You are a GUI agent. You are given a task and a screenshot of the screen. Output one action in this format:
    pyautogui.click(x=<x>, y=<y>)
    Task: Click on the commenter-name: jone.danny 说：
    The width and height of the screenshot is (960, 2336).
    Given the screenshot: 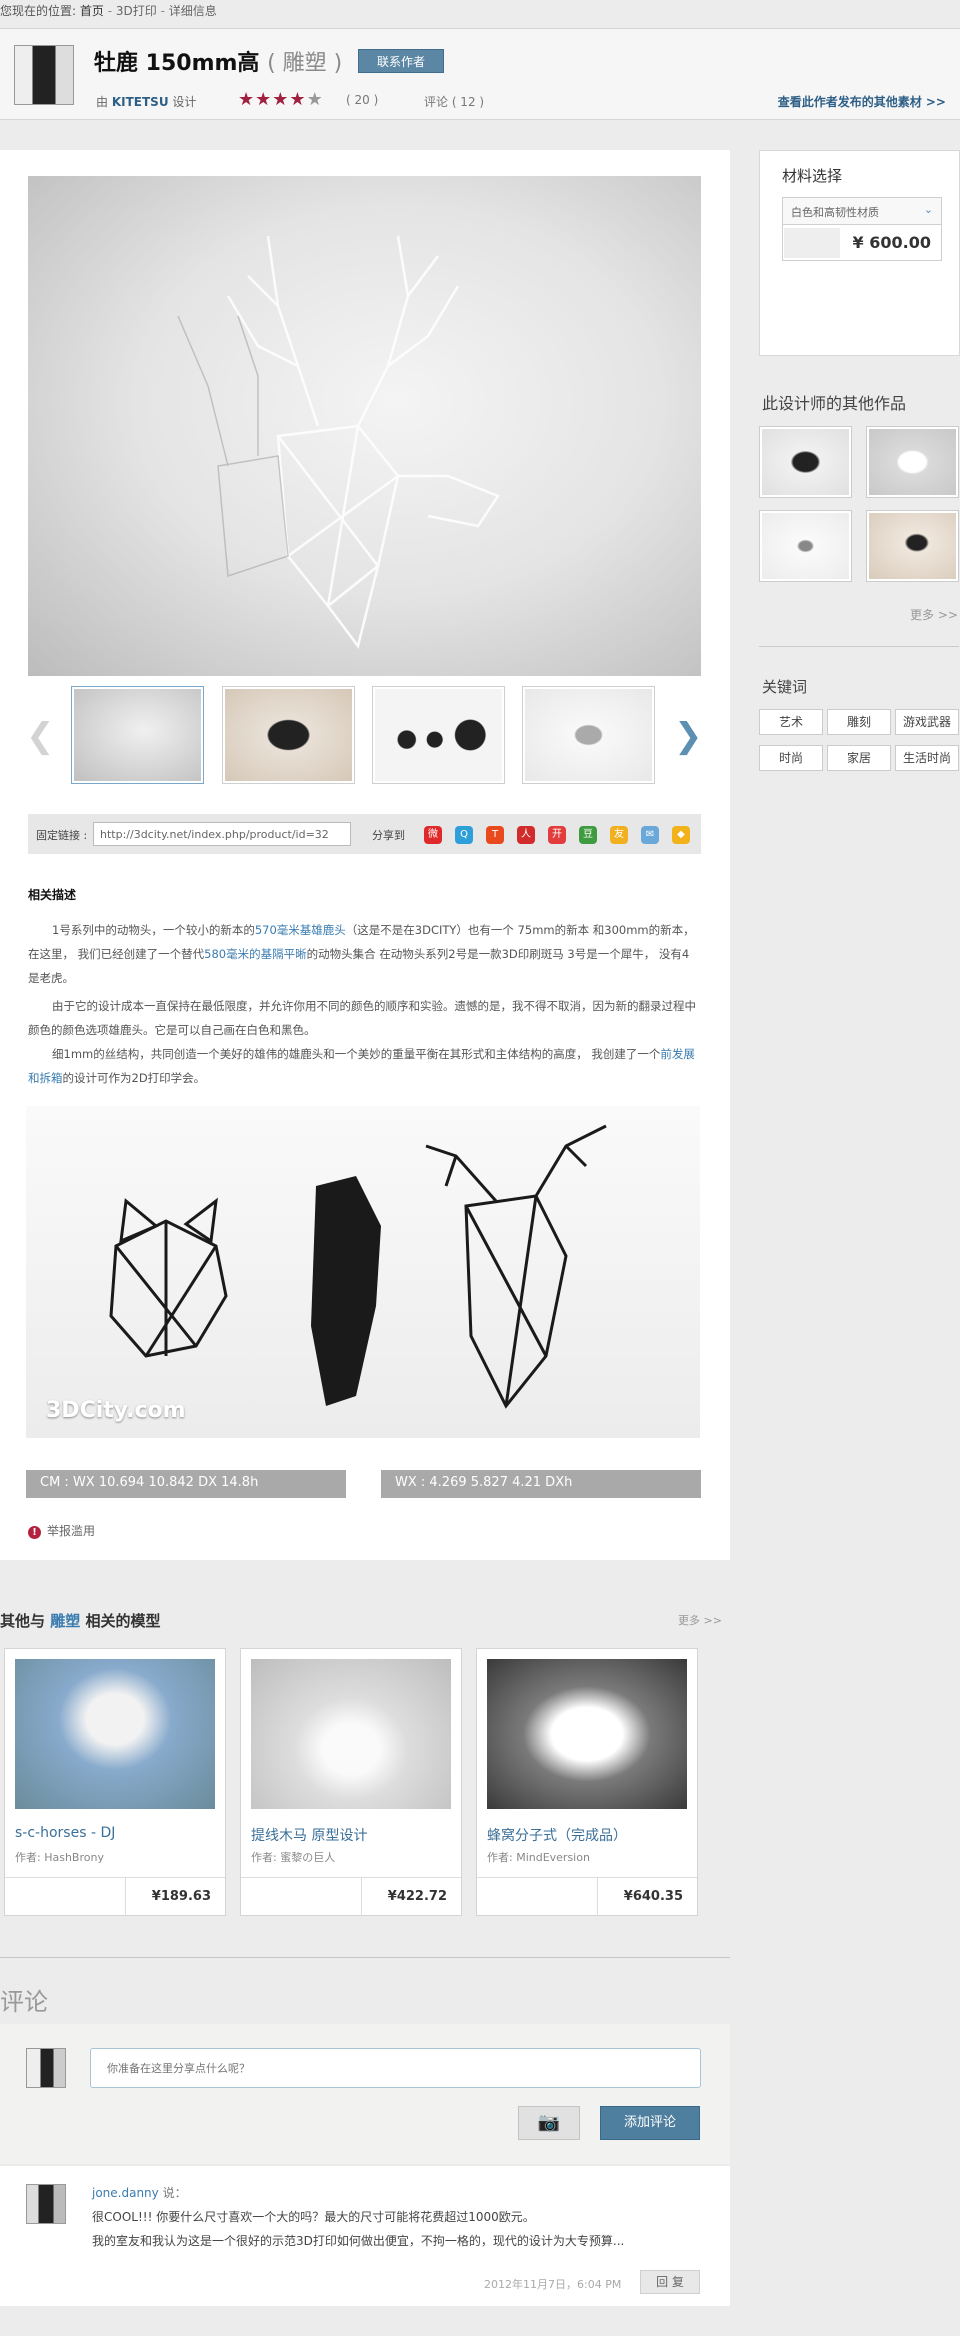 What is the action you would take?
    pyautogui.click(x=139, y=2192)
    